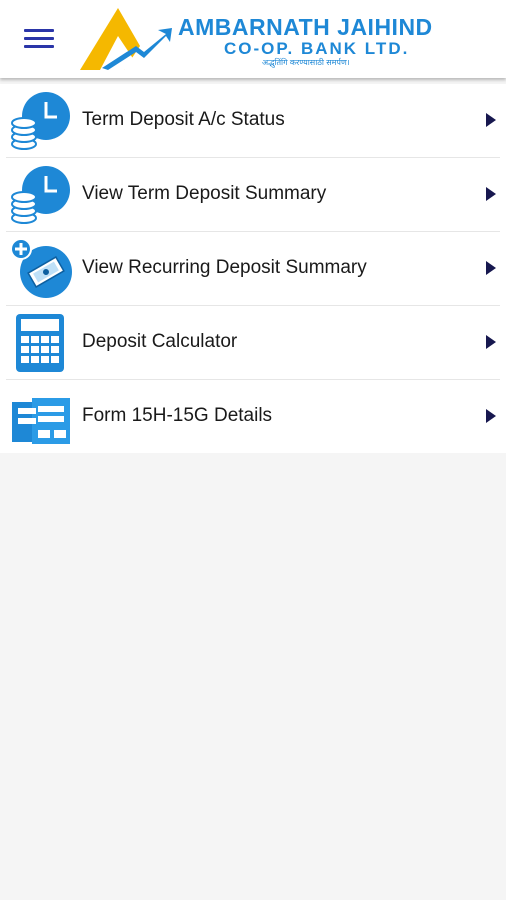 The width and height of the screenshot is (506, 900). What do you see at coordinates (253, 343) in the screenshot?
I see `menu-item-deposit-calculator: Deposit Calculator` at bounding box center [253, 343].